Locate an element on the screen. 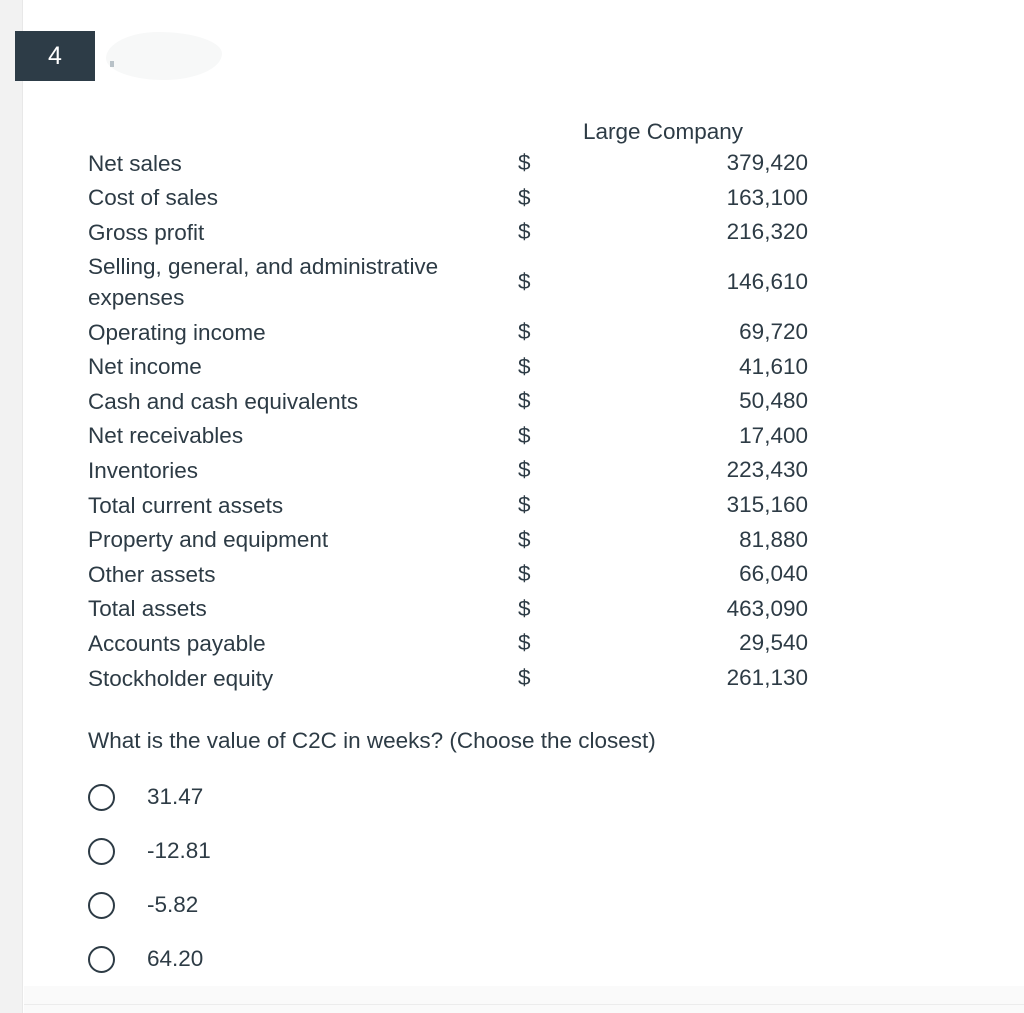 Image resolution: width=1024 pixels, height=1013 pixels. row-label: Total current assets is located at coordinates (303, 505).